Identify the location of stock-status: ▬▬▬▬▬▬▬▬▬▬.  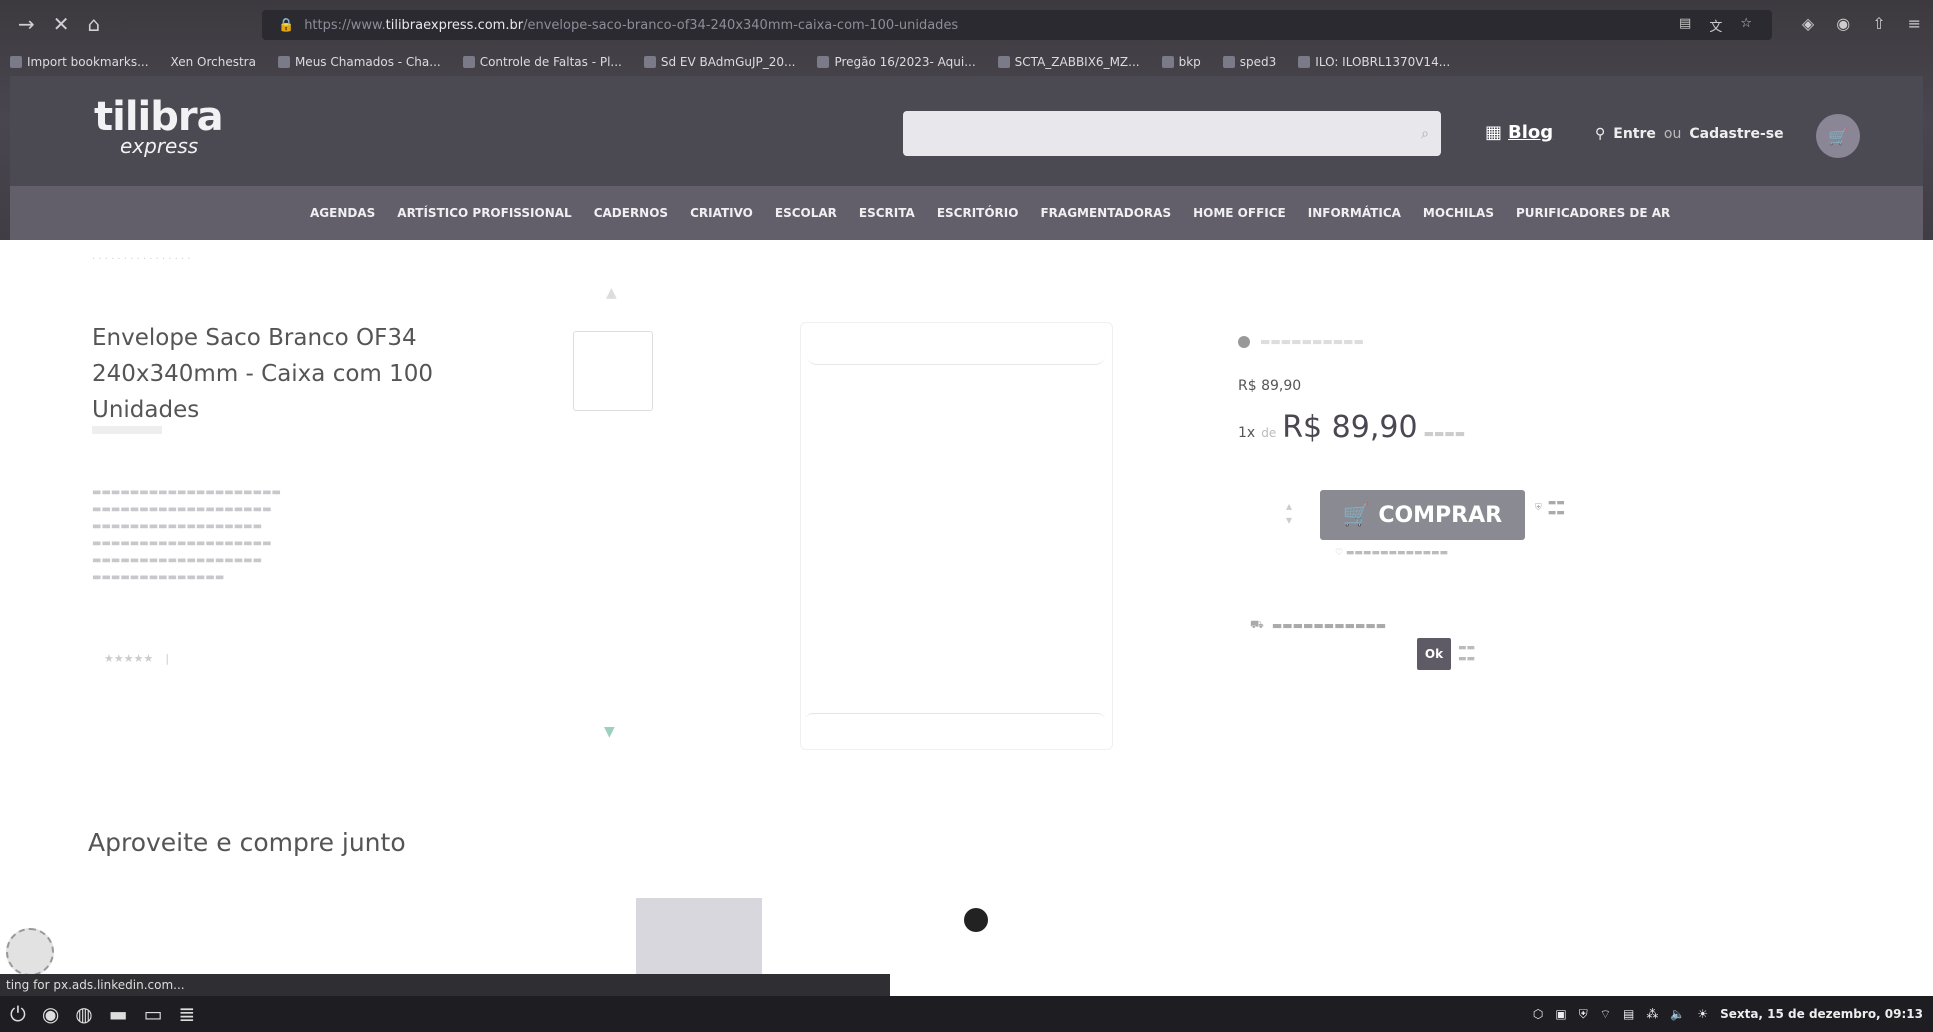
(1301, 341).